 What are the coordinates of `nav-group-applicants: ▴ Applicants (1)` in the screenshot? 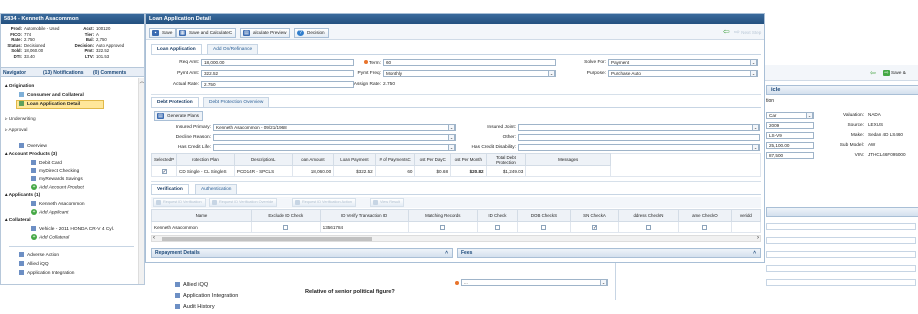 It's located at (22, 195).